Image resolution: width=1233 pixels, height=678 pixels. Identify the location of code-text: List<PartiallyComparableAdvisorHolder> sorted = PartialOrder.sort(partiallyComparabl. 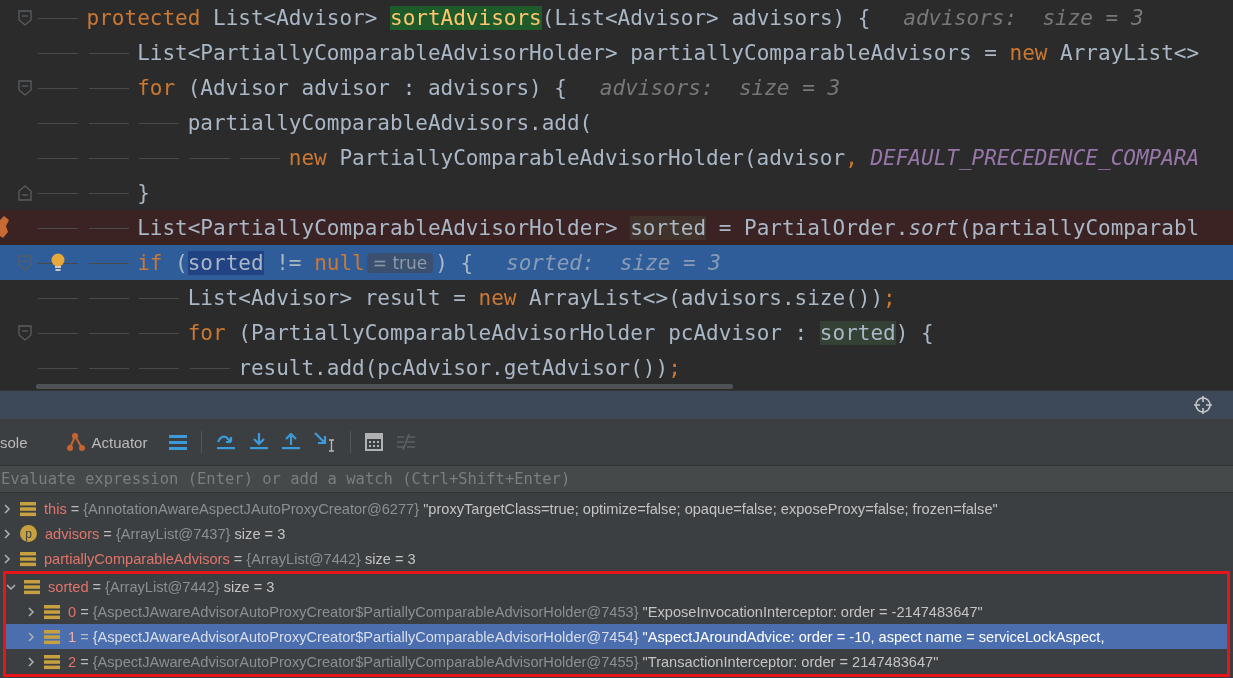
(668, 227).